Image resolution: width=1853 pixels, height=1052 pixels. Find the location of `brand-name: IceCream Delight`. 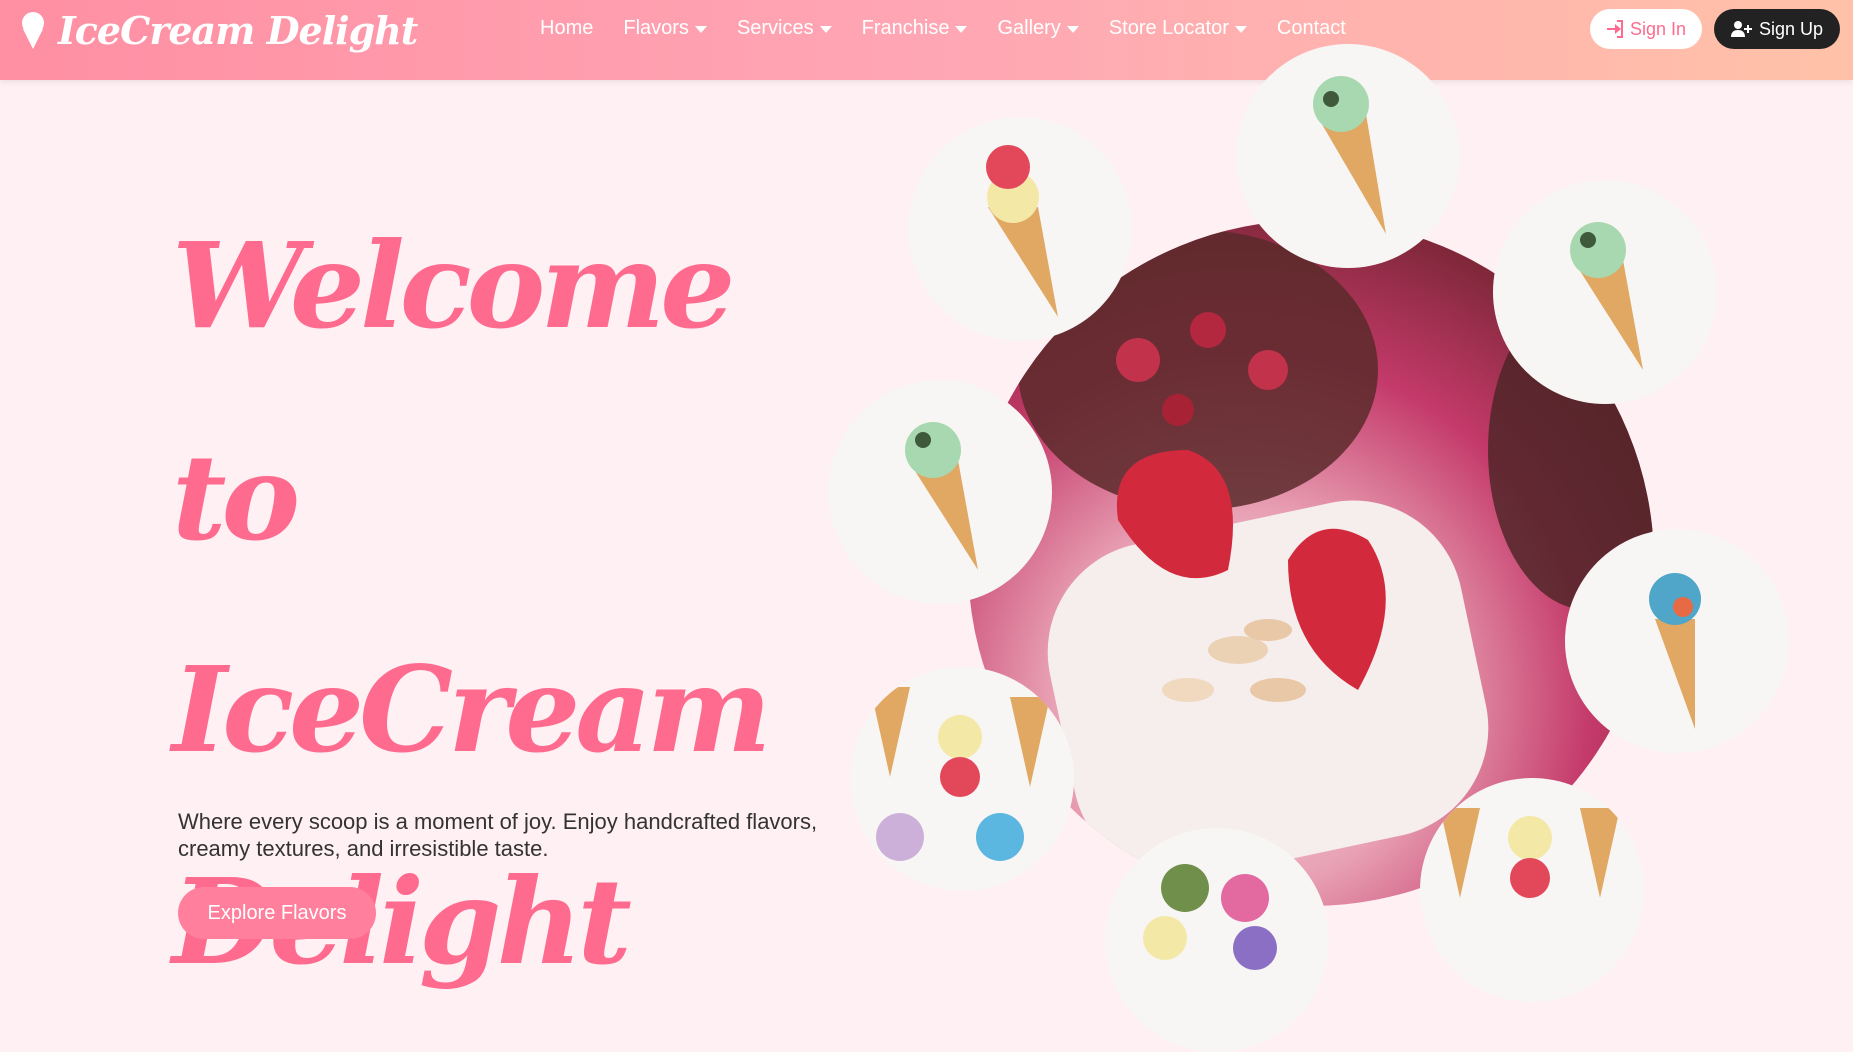

brand-name: IceCream Delight is located at coordinates (238, 30).